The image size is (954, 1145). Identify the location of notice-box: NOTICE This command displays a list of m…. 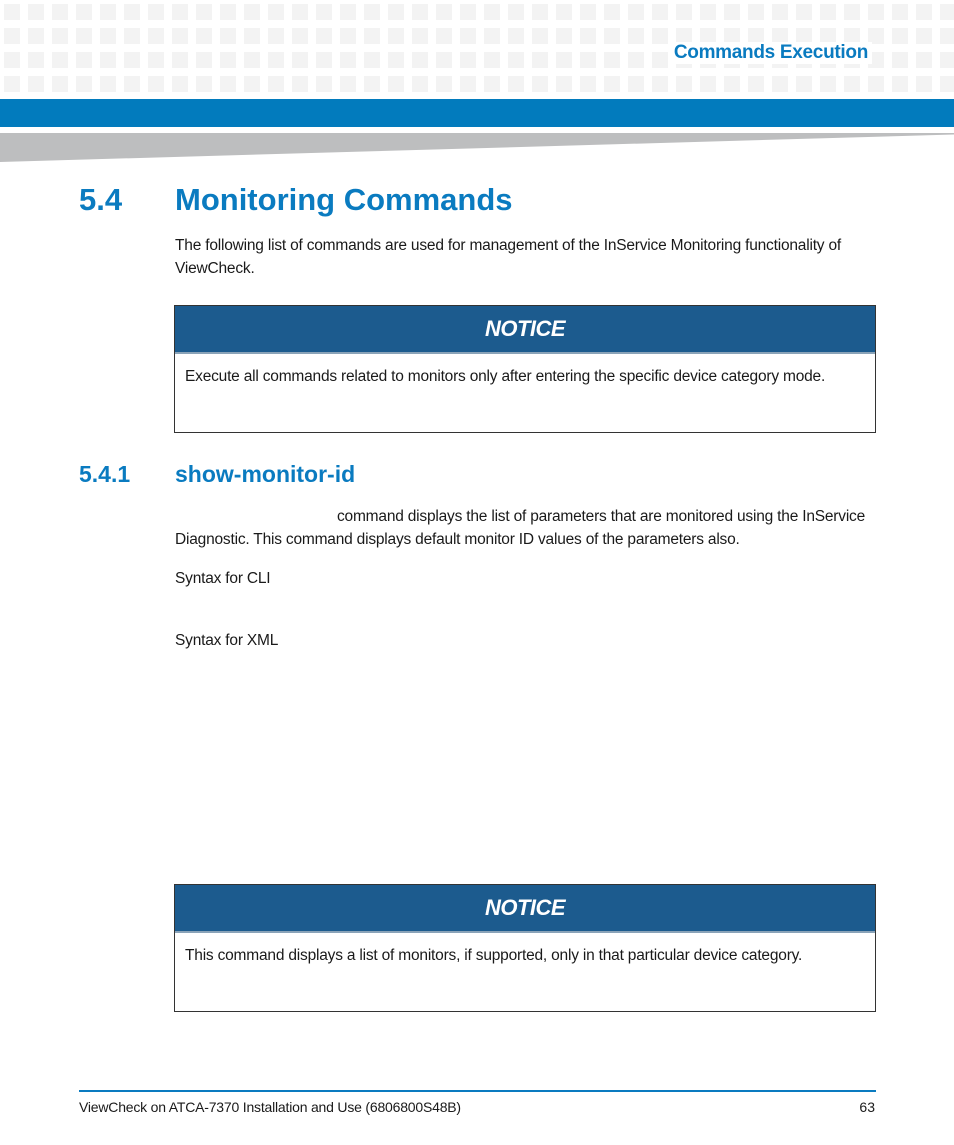
(525, 948).